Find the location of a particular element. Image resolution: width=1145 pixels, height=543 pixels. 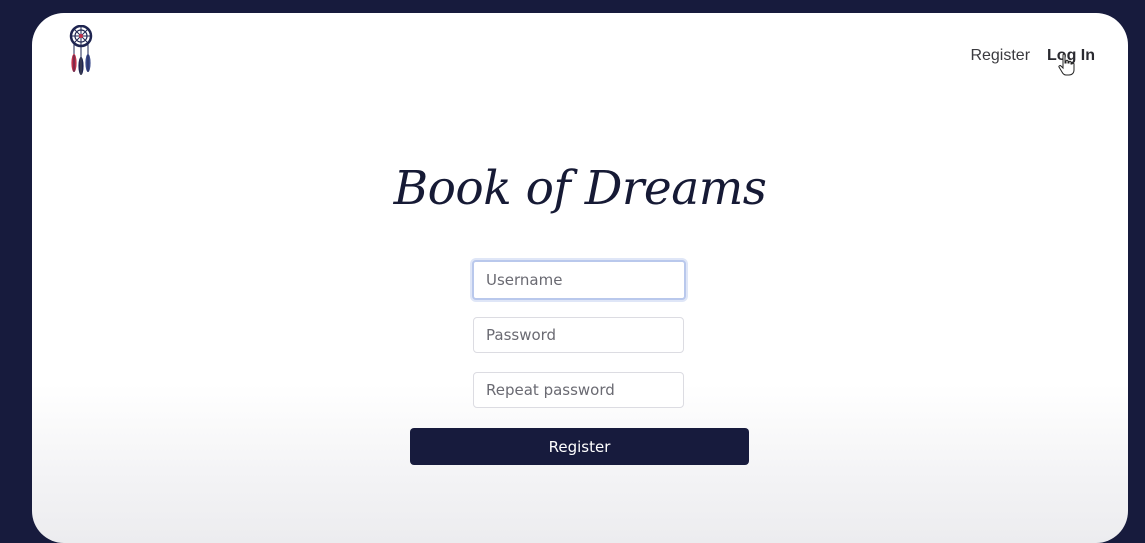

nav-login-link: Log In is located at coordinates (1071, 56).